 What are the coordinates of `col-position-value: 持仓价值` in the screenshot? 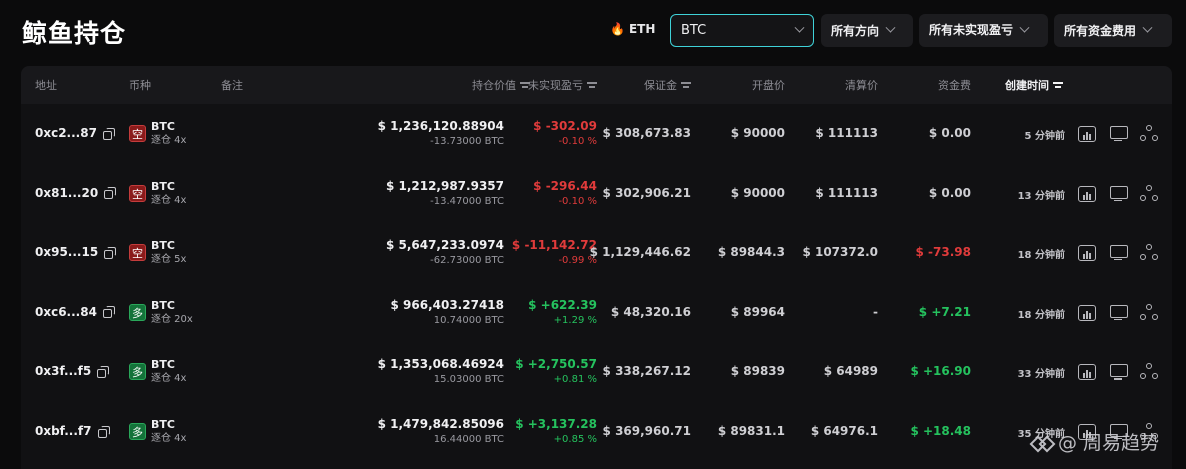 It's located at (501, 85).